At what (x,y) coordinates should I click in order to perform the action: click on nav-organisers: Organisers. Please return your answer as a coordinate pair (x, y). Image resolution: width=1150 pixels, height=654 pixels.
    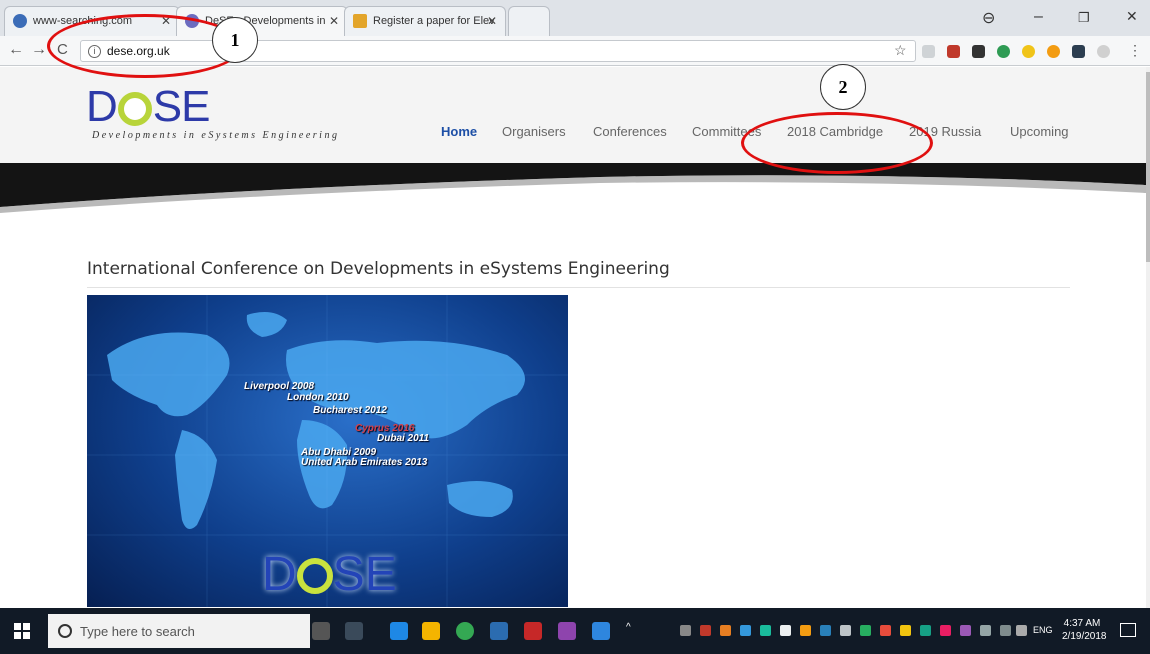
    Looking at the image, I should click on (534, 131).